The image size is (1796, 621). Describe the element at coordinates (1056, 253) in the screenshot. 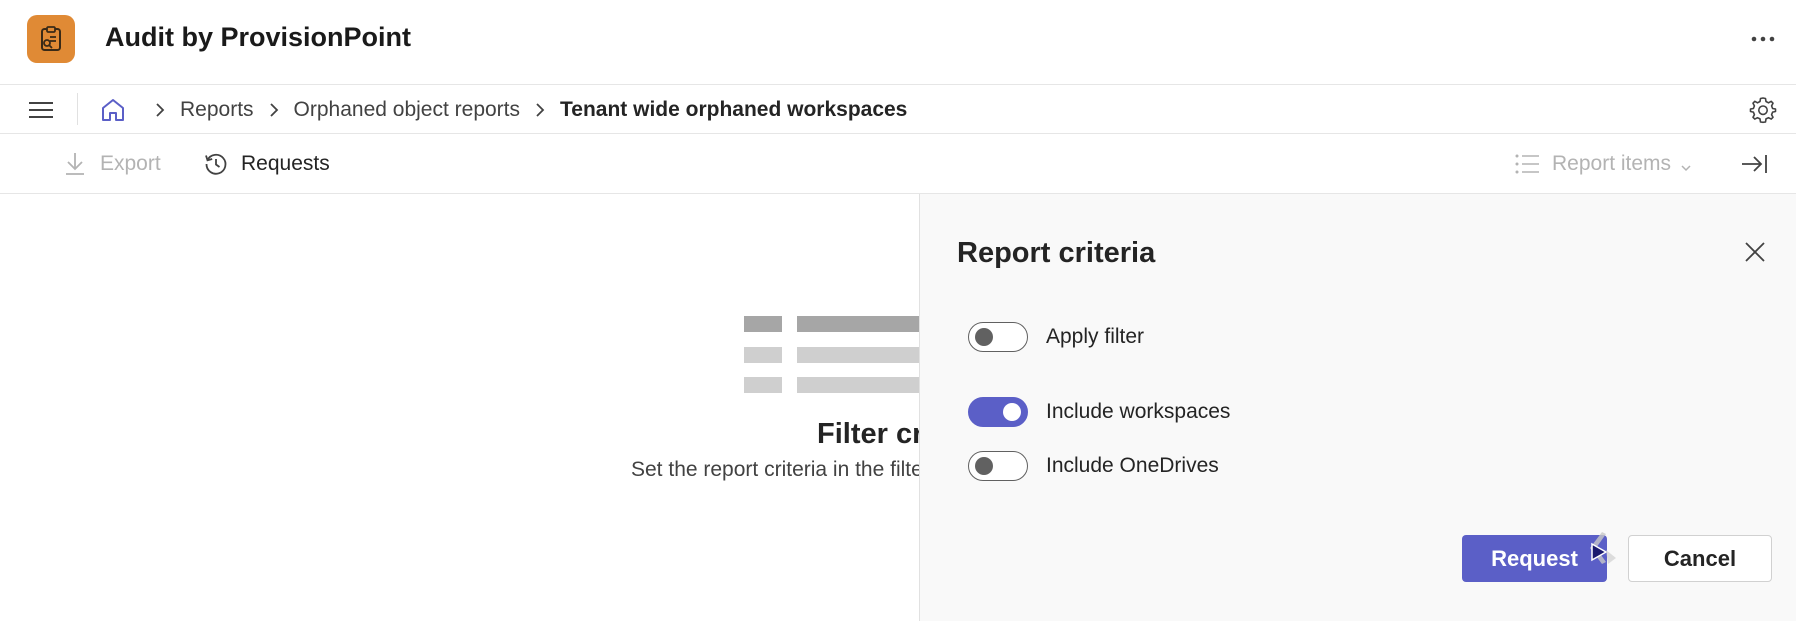

I see `panel-title: Report criteria` at that location.